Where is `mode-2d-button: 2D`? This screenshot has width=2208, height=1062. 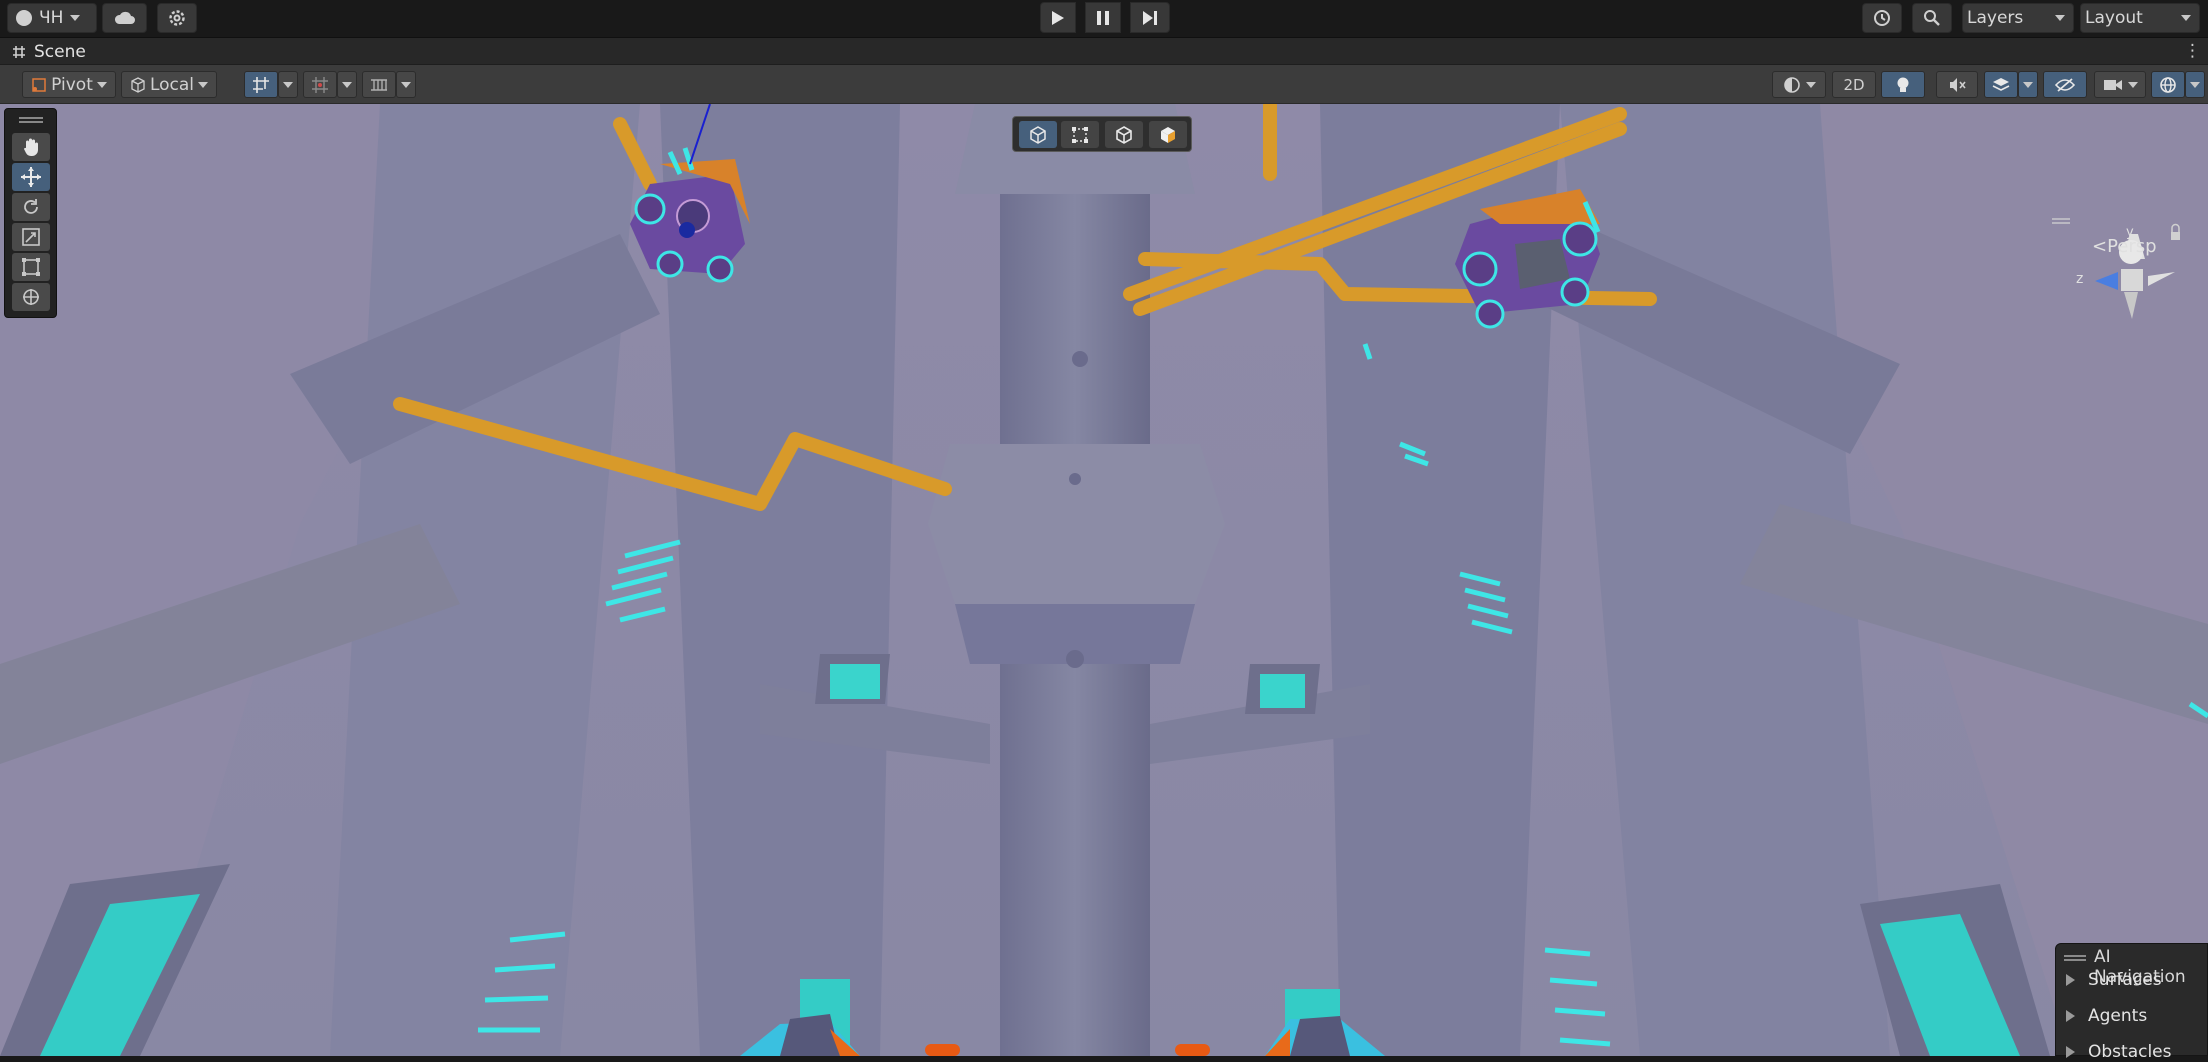 mode-2d-button: 2D is located at coordinates (1854, 84).